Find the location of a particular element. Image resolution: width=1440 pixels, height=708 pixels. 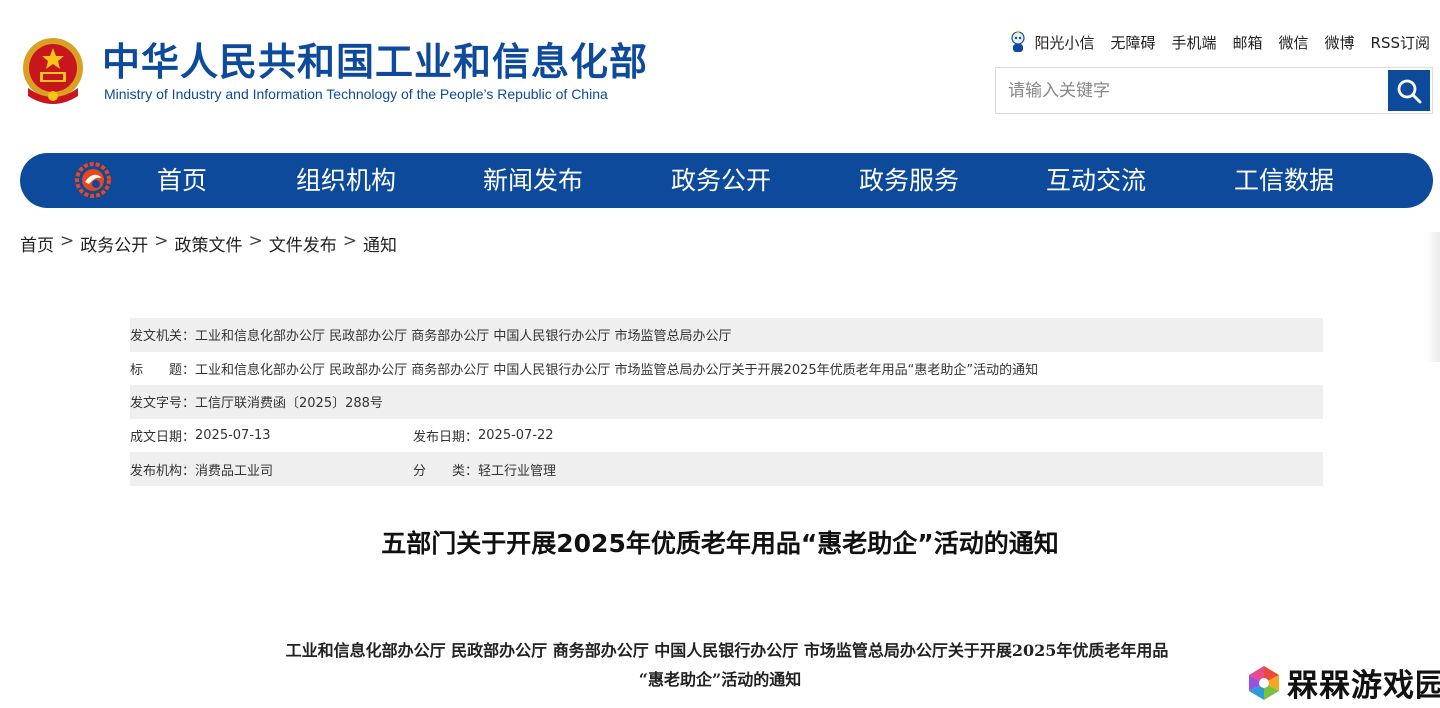

top-link-mascot: 阳光小信 is located at coordinates (1051, 42).